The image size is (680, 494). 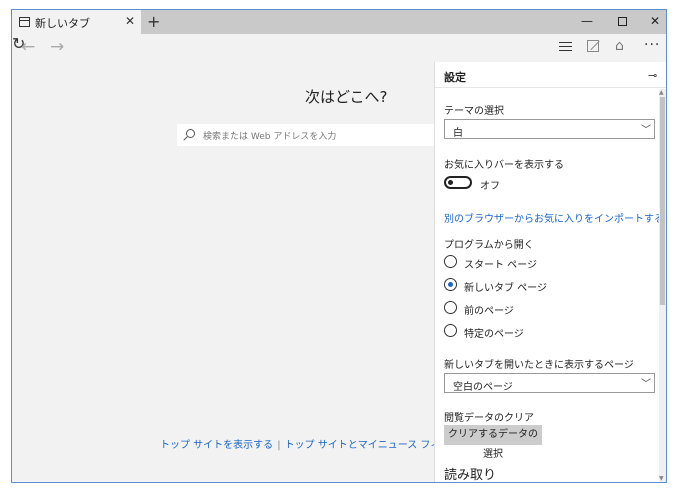 I want to click on new-tab-content-label: 新しいタブを開いたときに表示するページ, so click(x=539, y=365).